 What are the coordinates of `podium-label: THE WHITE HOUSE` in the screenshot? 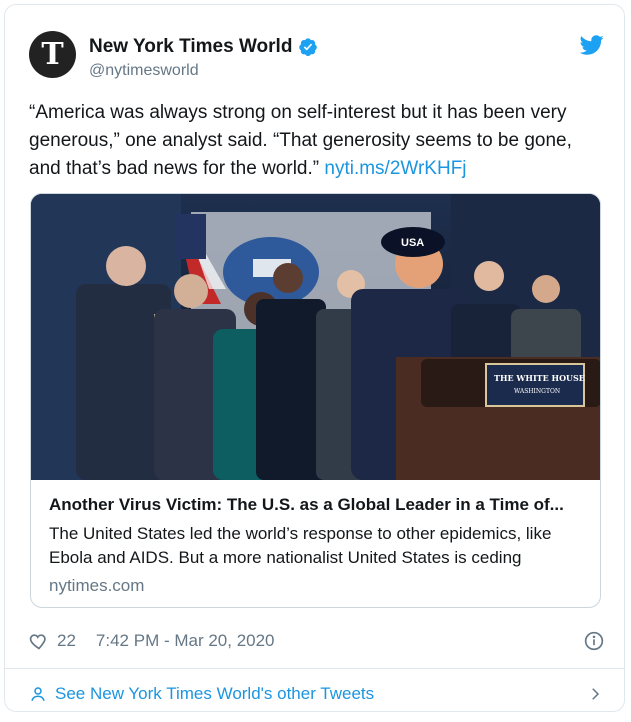 It's located at (539, 378).